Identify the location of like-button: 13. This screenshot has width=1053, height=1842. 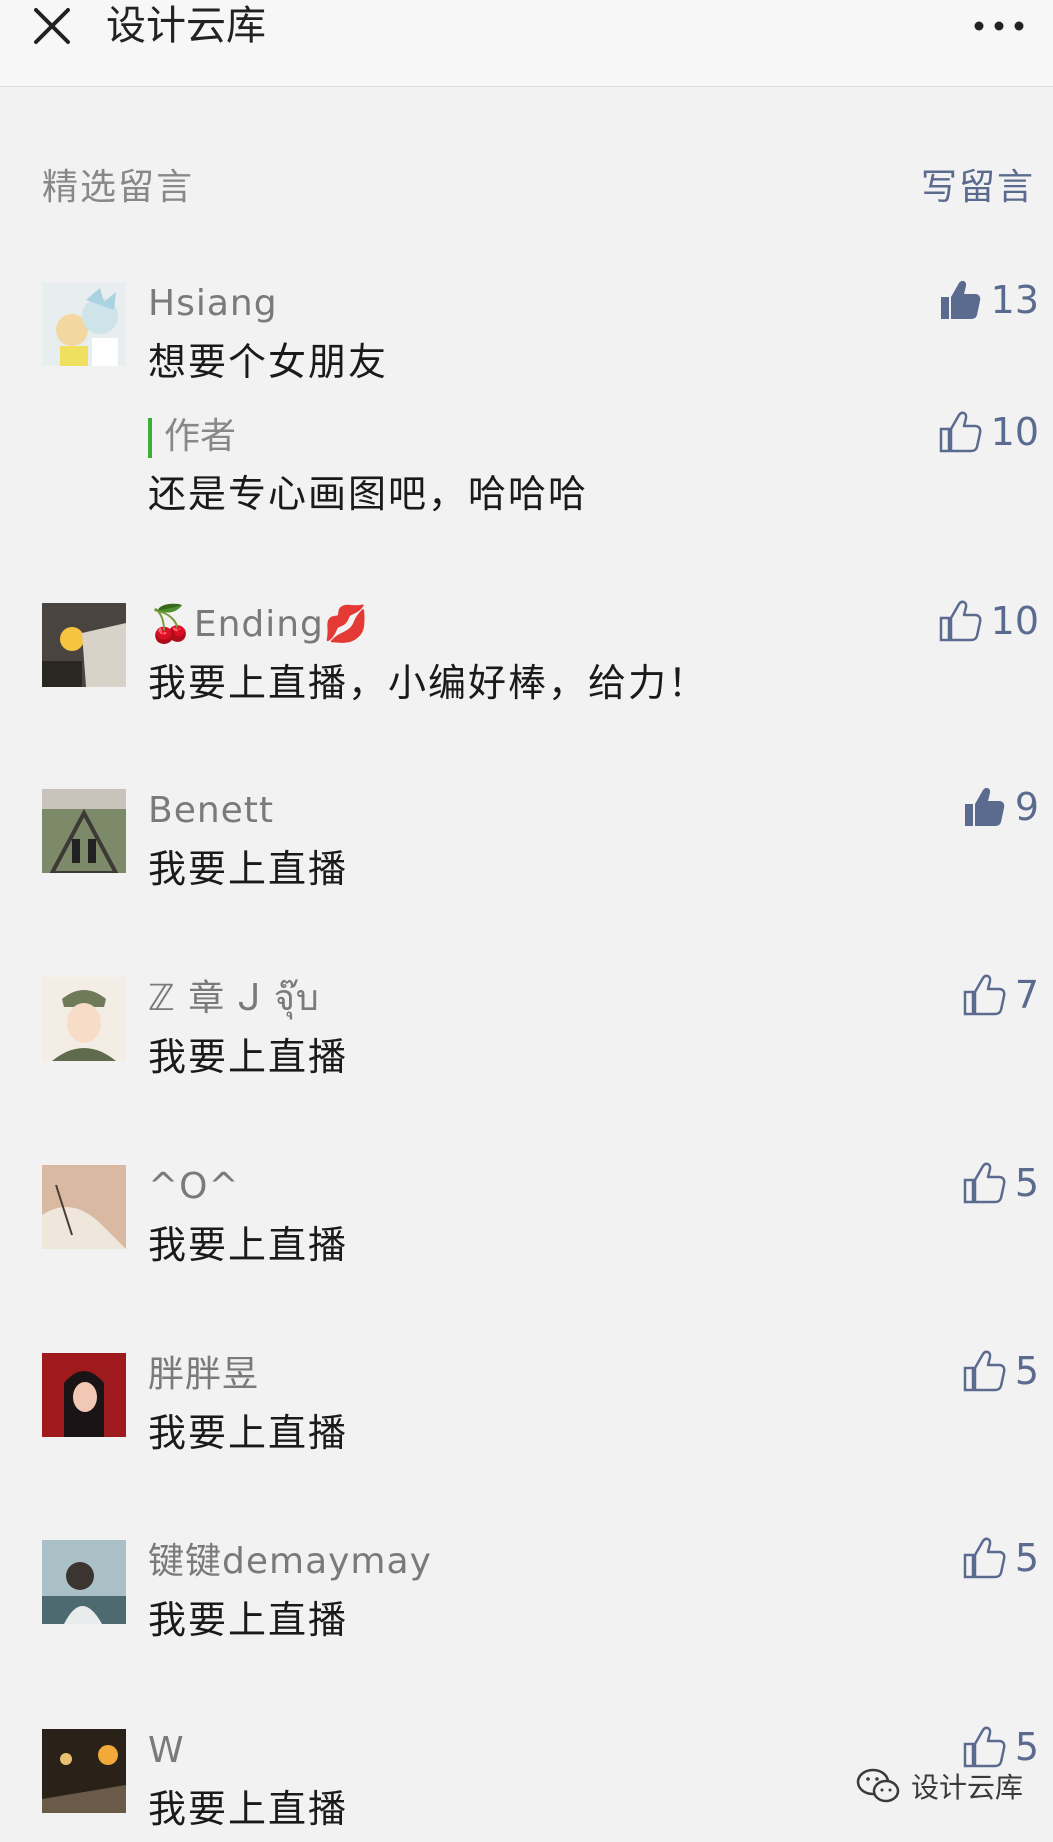
(988, 300).